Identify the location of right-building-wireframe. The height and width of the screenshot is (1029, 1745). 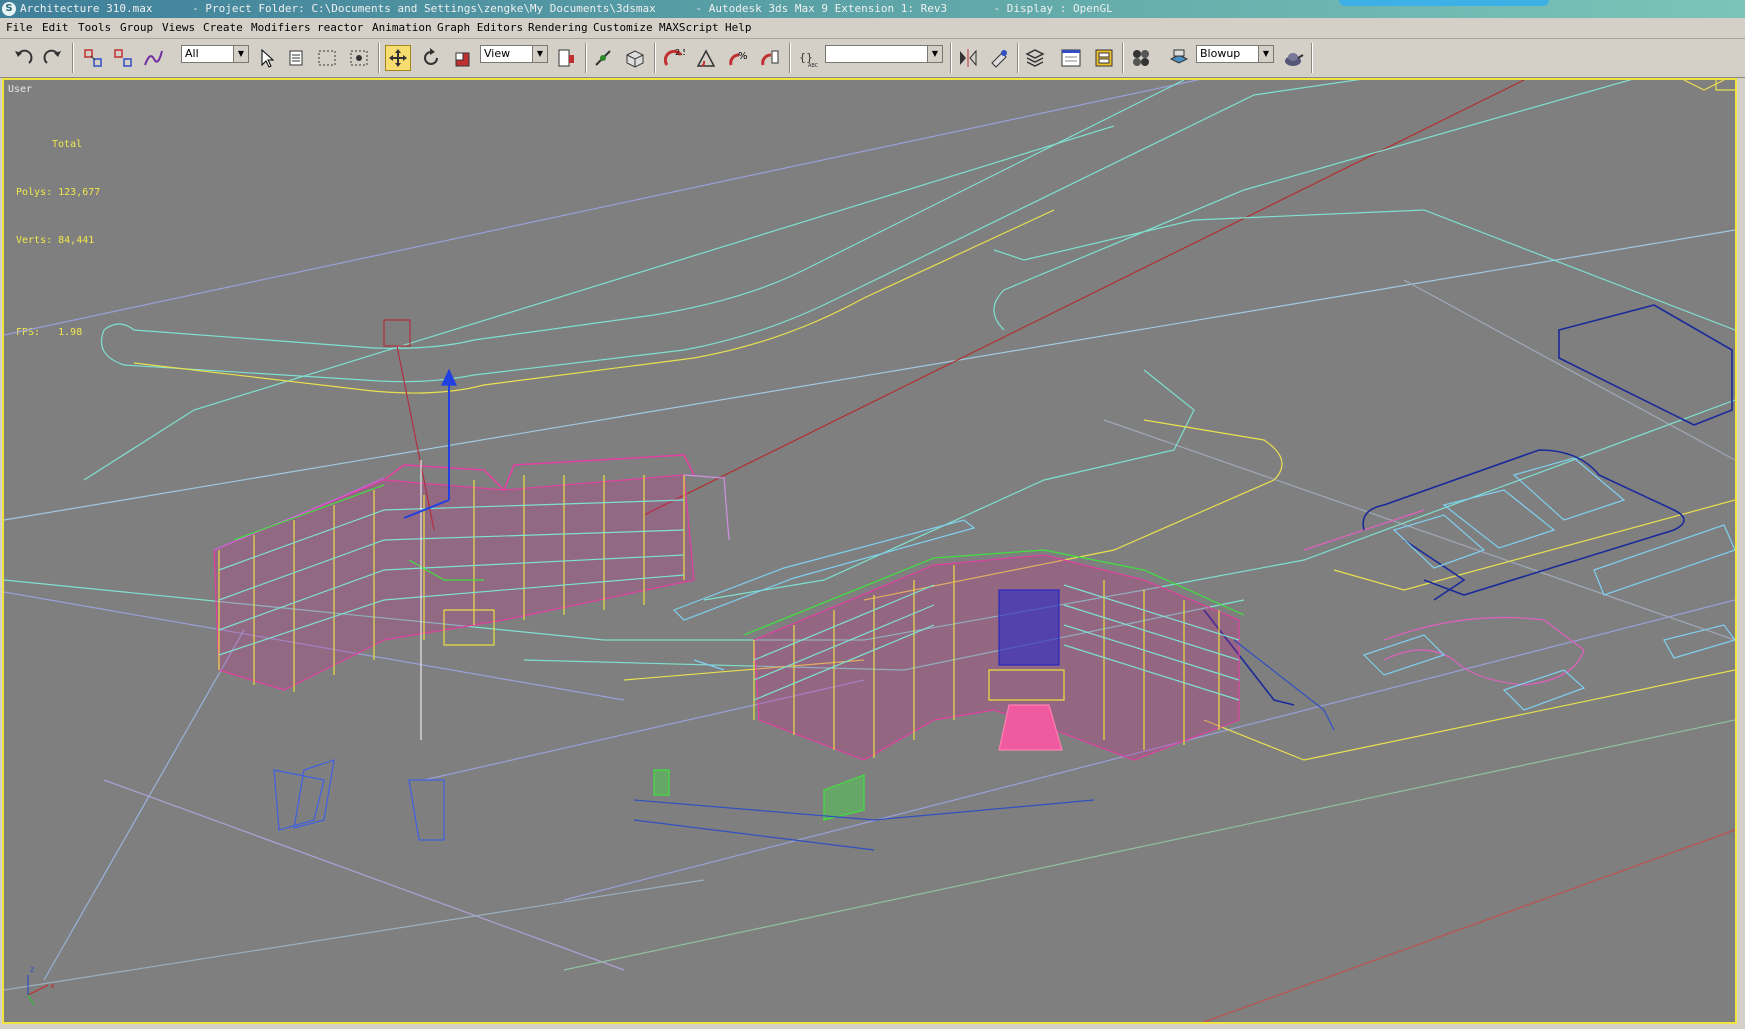
(994, 655).